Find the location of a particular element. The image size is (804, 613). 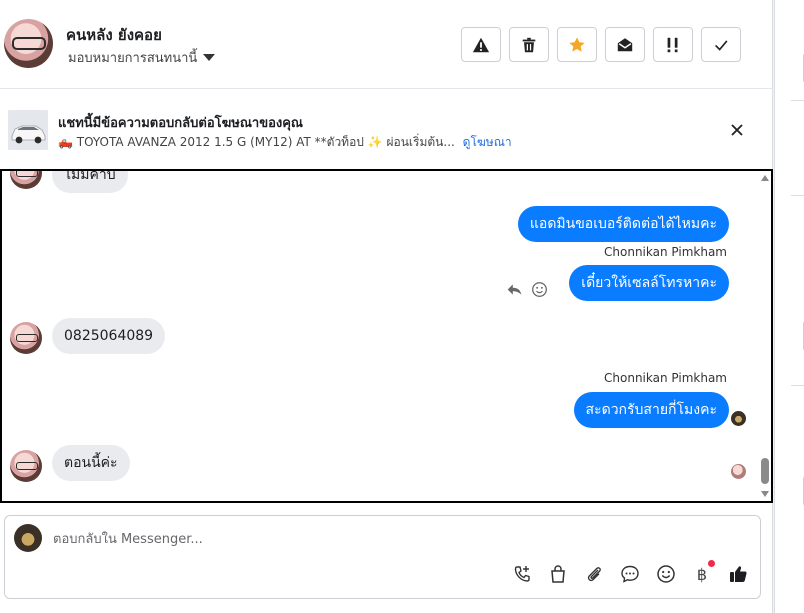

composer-toolbar: ฿ is located at coordinates (630, 572).